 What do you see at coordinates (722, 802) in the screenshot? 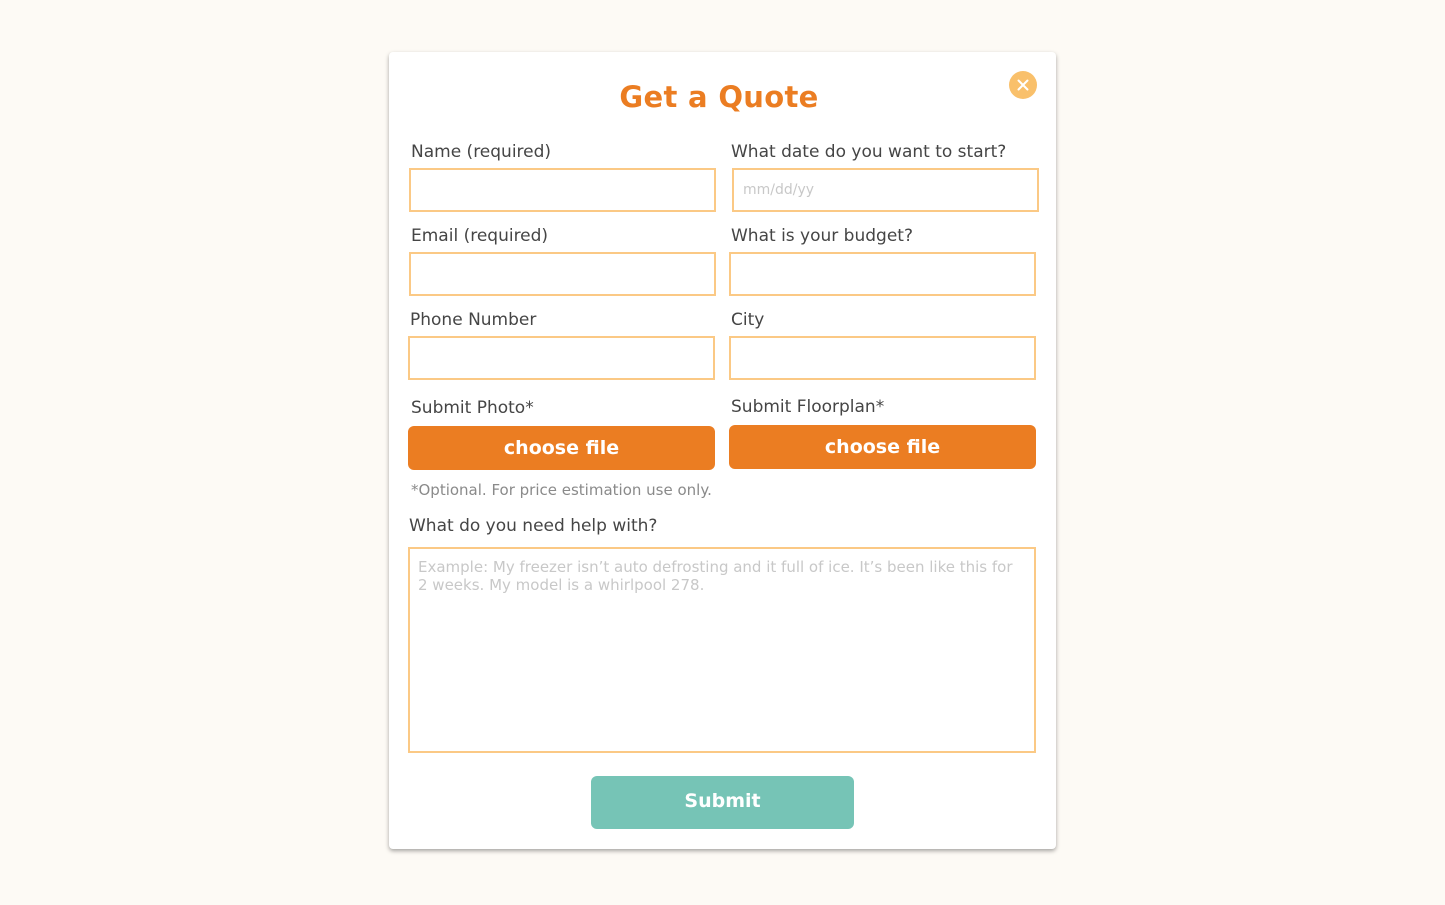
I see `submit-button: Submit` at bounding box center [722, 802].